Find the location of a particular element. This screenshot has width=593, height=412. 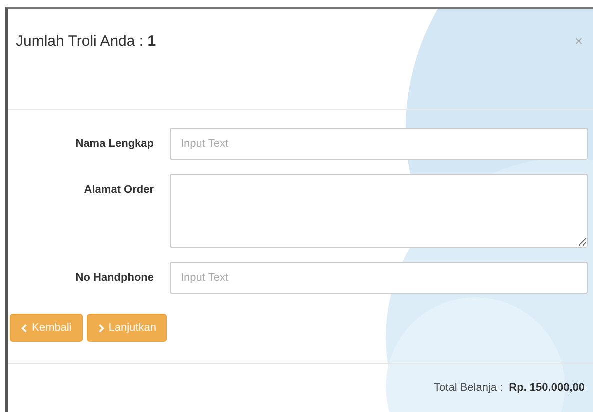

next-button: Lanjutkan is located at coordinates (127, 328).